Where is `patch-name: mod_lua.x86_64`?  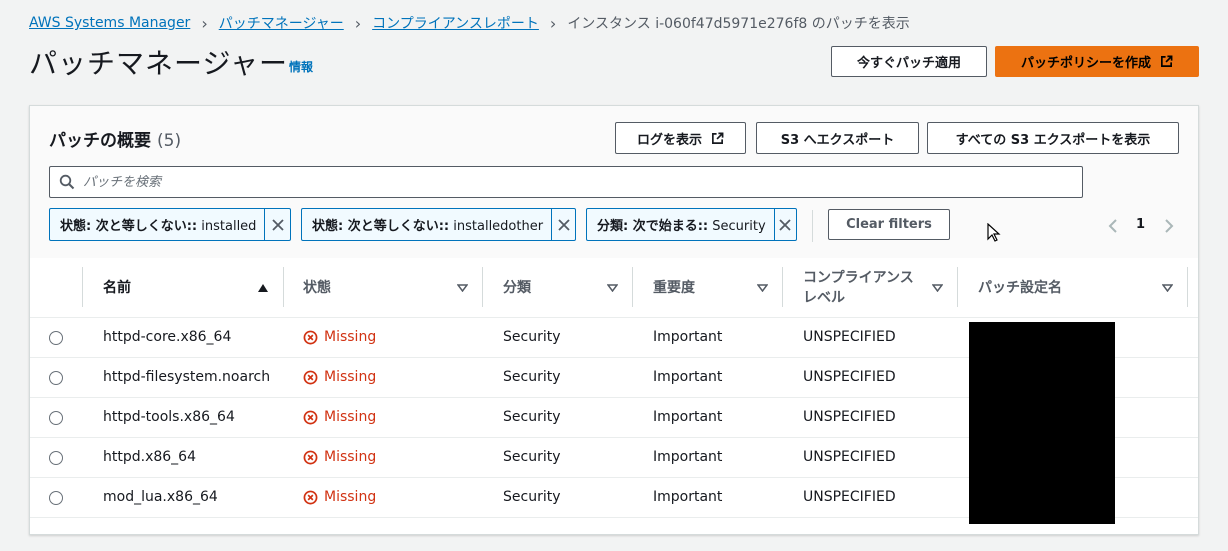
patch-name: mod_lua.x86_64 is located at coordinates (160, 497).